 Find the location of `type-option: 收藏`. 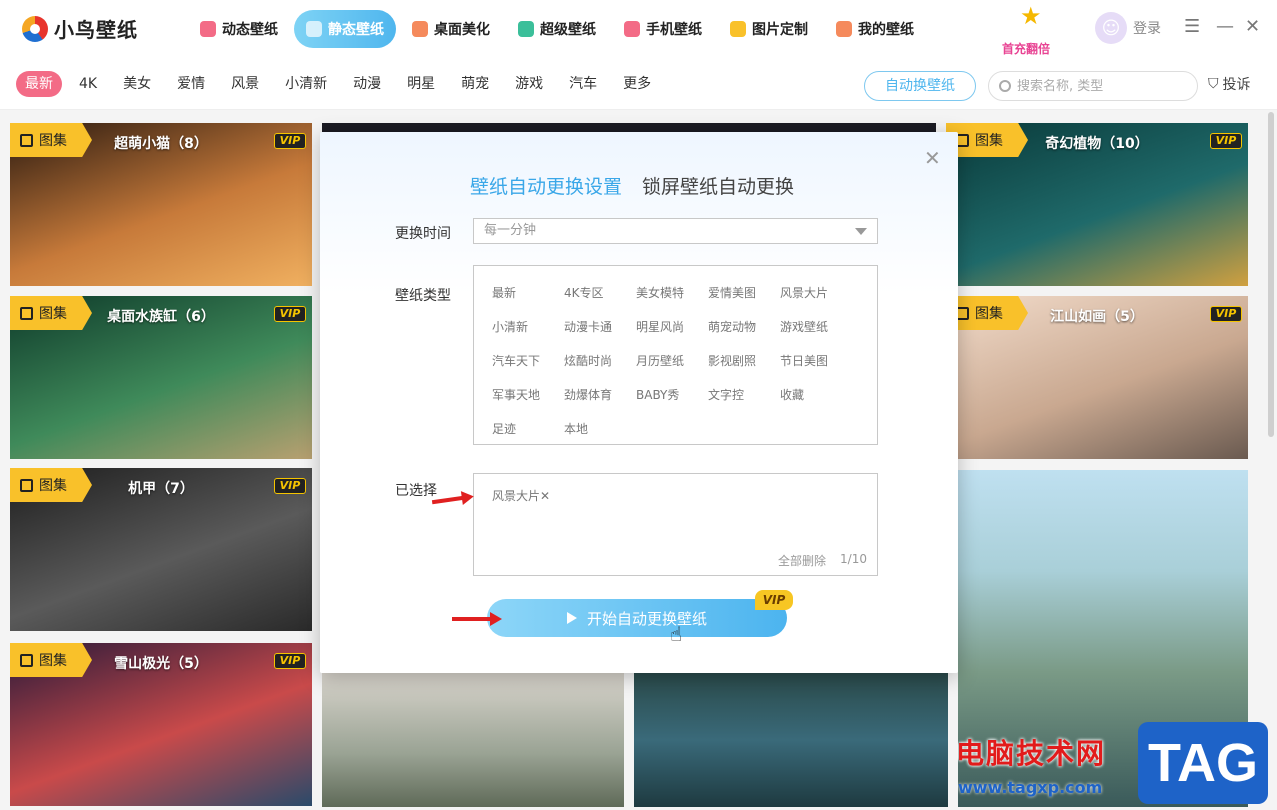

type-option: 收藏 is located at coordinates (792, 394).